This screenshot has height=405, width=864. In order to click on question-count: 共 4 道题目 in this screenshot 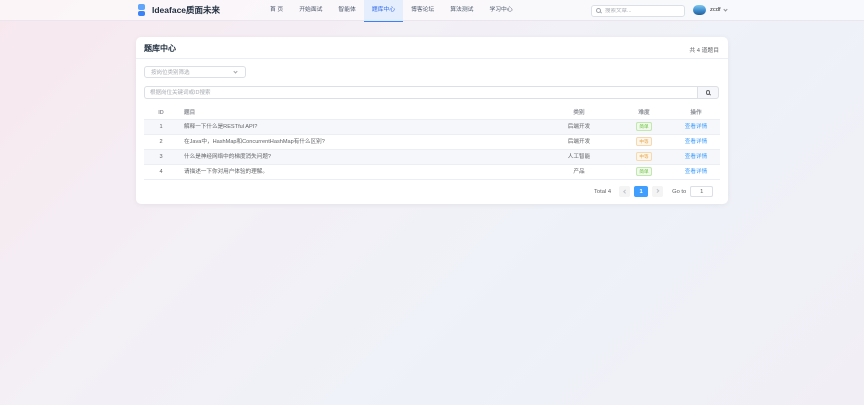, I will do `click(704, 50)`.